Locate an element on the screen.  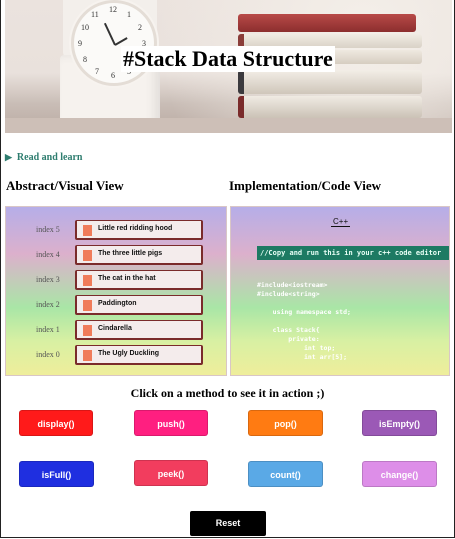
stack-row: index 0 The Ugly Duckling is located at coordinates (116, 356).